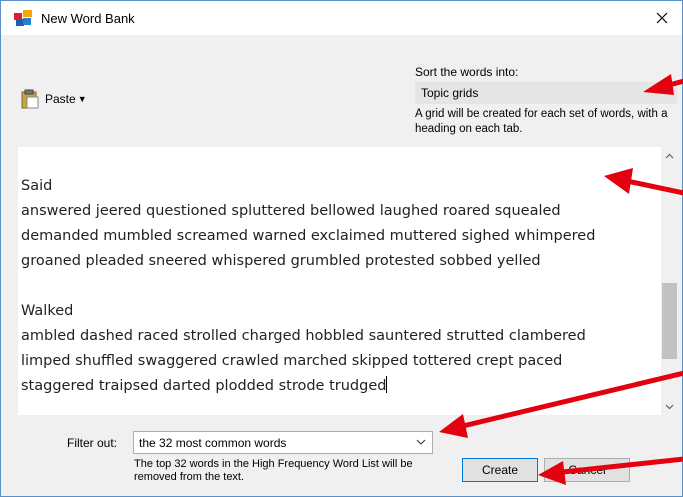 The height and width of the screenshot is (497, 683). I want to click on filter-value: the 32 most common words, so click(213, 443).